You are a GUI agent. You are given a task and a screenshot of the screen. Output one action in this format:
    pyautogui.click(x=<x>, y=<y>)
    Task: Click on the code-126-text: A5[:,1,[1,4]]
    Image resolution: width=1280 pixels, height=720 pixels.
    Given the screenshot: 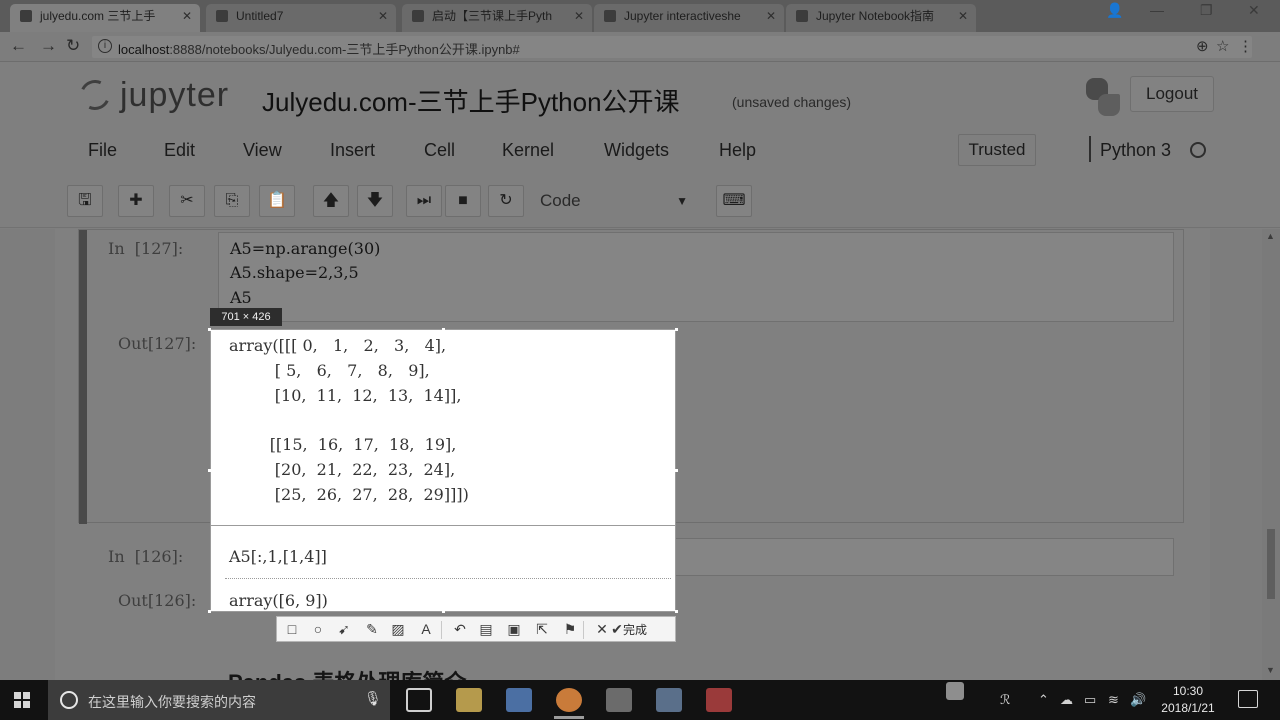 What is the action you would take?
    pyautogui.click(x=278, y=556)
    